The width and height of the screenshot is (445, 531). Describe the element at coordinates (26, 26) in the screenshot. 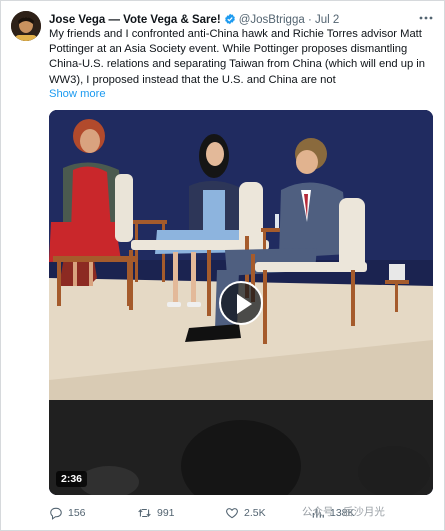

I see `avatar` at that location.